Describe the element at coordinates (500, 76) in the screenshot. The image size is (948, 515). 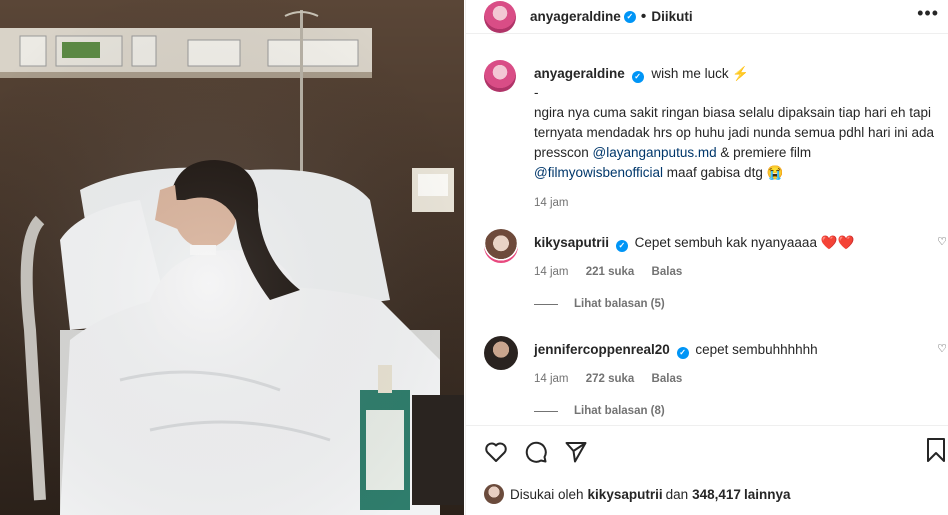
I see `caption-author-avatar` at that location.